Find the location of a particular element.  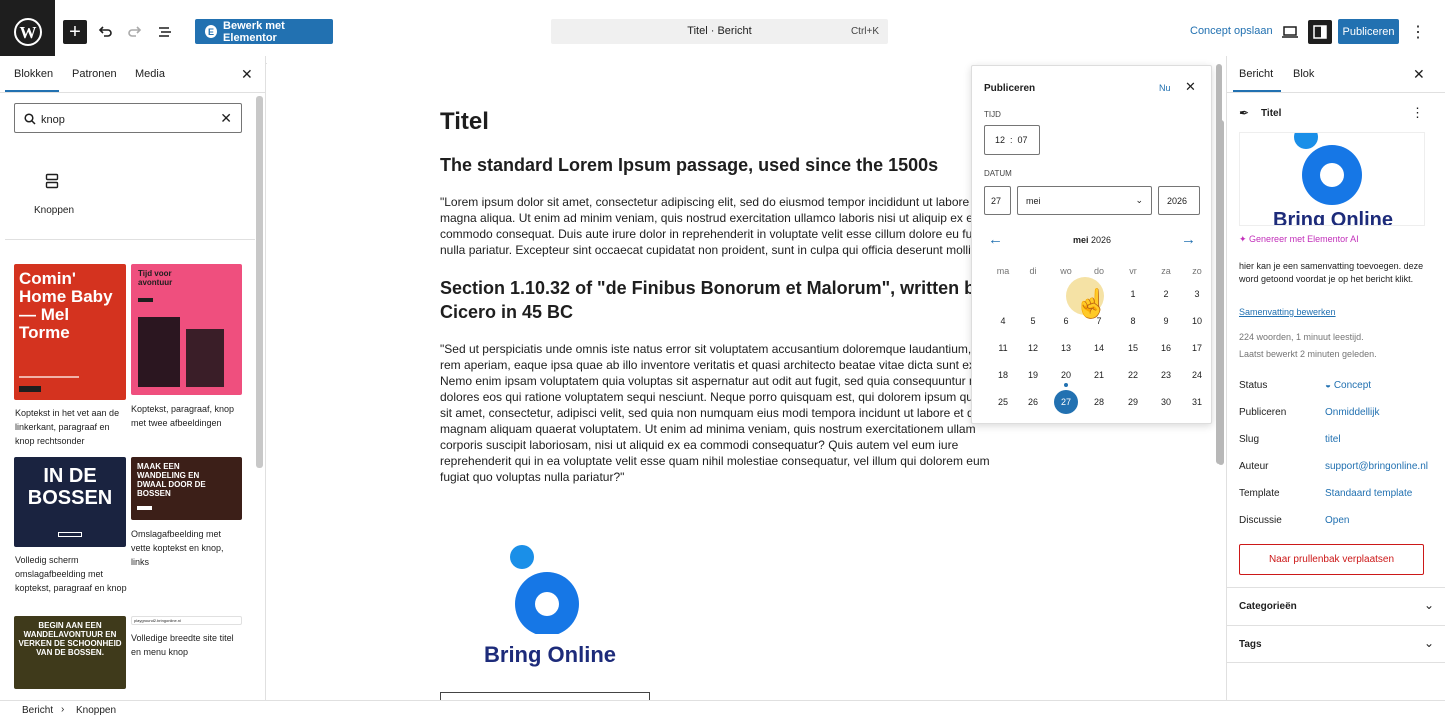

calendar-day: 5 is located at coordinates (1033, 321).